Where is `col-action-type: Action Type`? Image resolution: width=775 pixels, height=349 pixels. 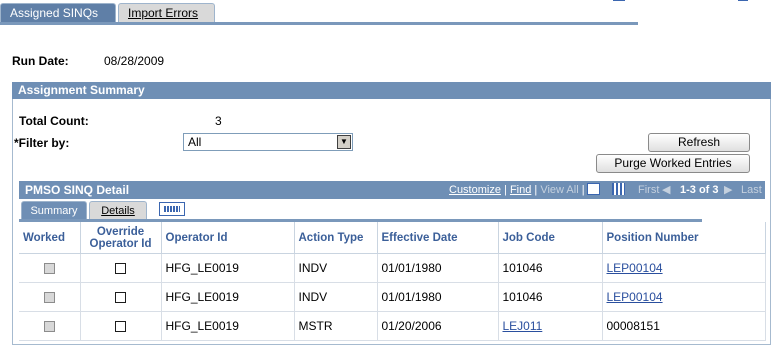 col-action-type: Action Type is located at coordinates (336, 238).